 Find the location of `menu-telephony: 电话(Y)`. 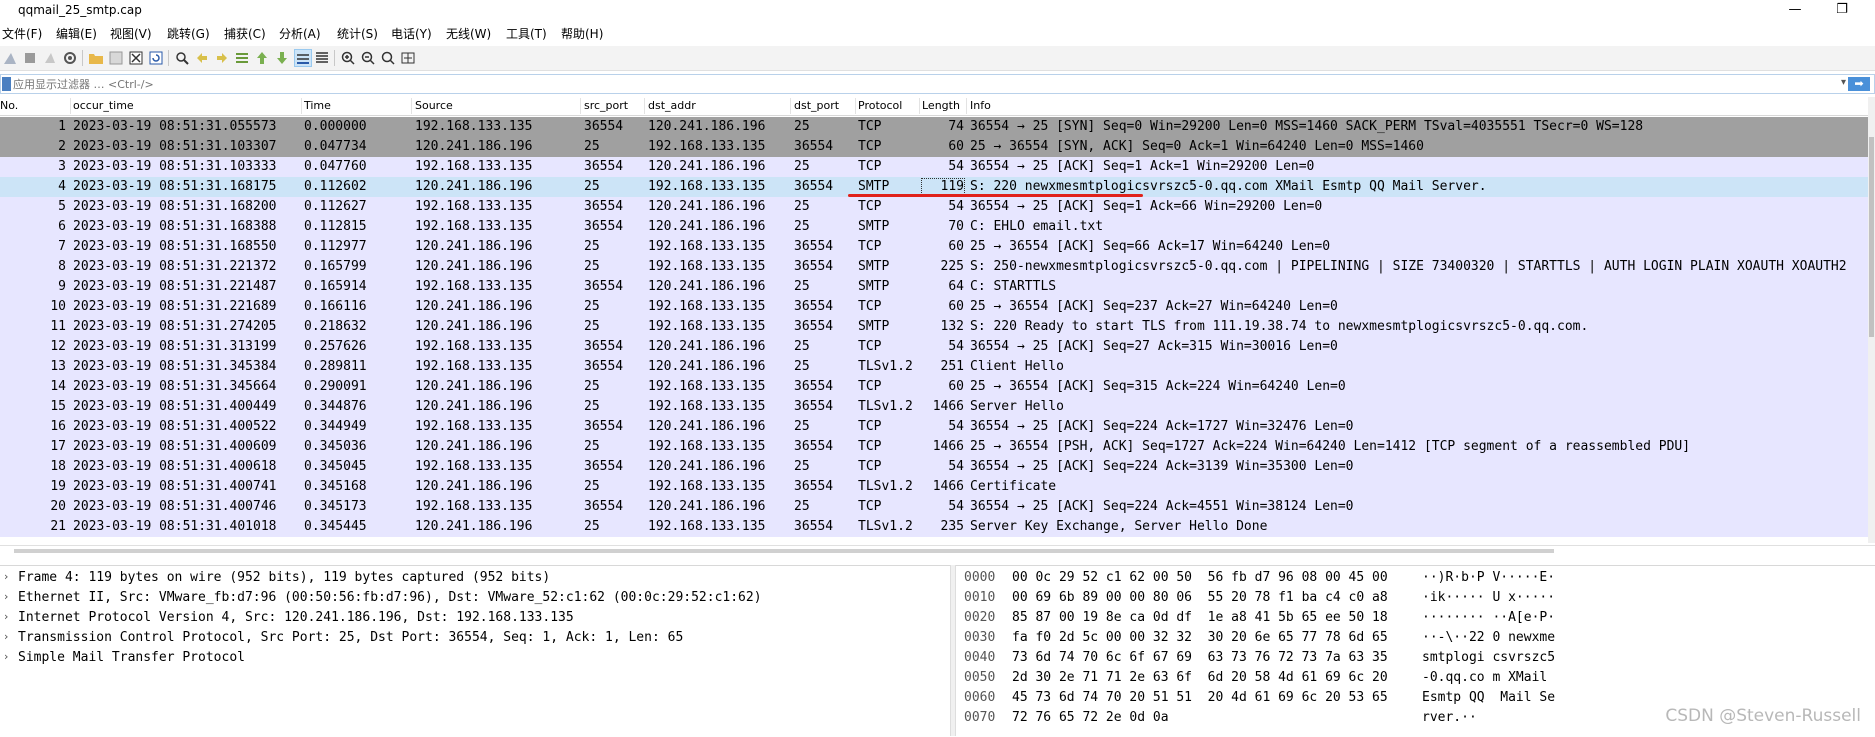

menu-telephony: 电话(Y) is located at coordinates (411, 33).